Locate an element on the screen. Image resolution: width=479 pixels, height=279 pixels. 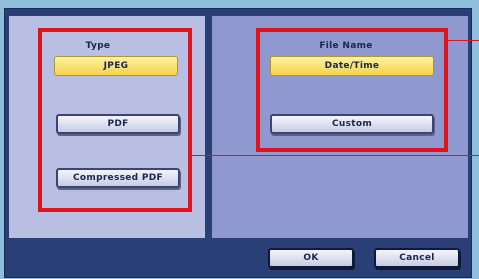
ok-button: OK is located at coordinates (311, 258).